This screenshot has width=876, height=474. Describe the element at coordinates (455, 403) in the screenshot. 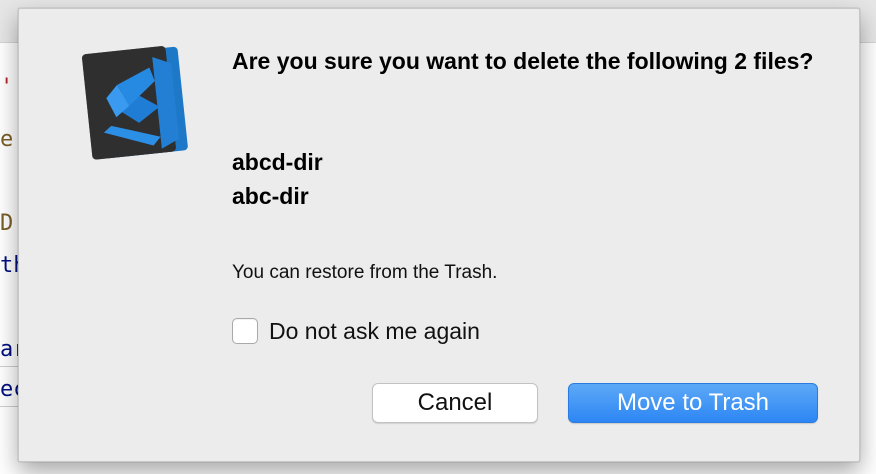

I see `cancel-button: Cancel` at that location.